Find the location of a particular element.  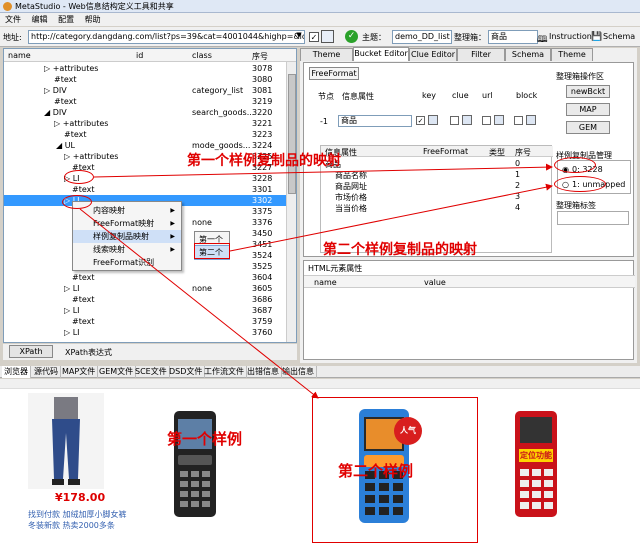

annotation-second-copy-map: 第二个样例复制品的映射 is located at coordinates (400, 250).